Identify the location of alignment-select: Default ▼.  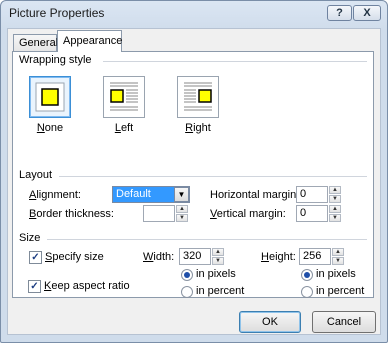
(151, 194).